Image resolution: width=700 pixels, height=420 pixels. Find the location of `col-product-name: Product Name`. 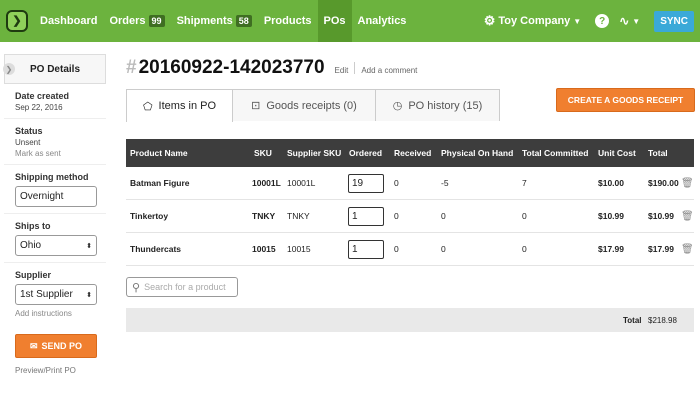

col-product-name: Product Name is located at coordinates (159, 153).